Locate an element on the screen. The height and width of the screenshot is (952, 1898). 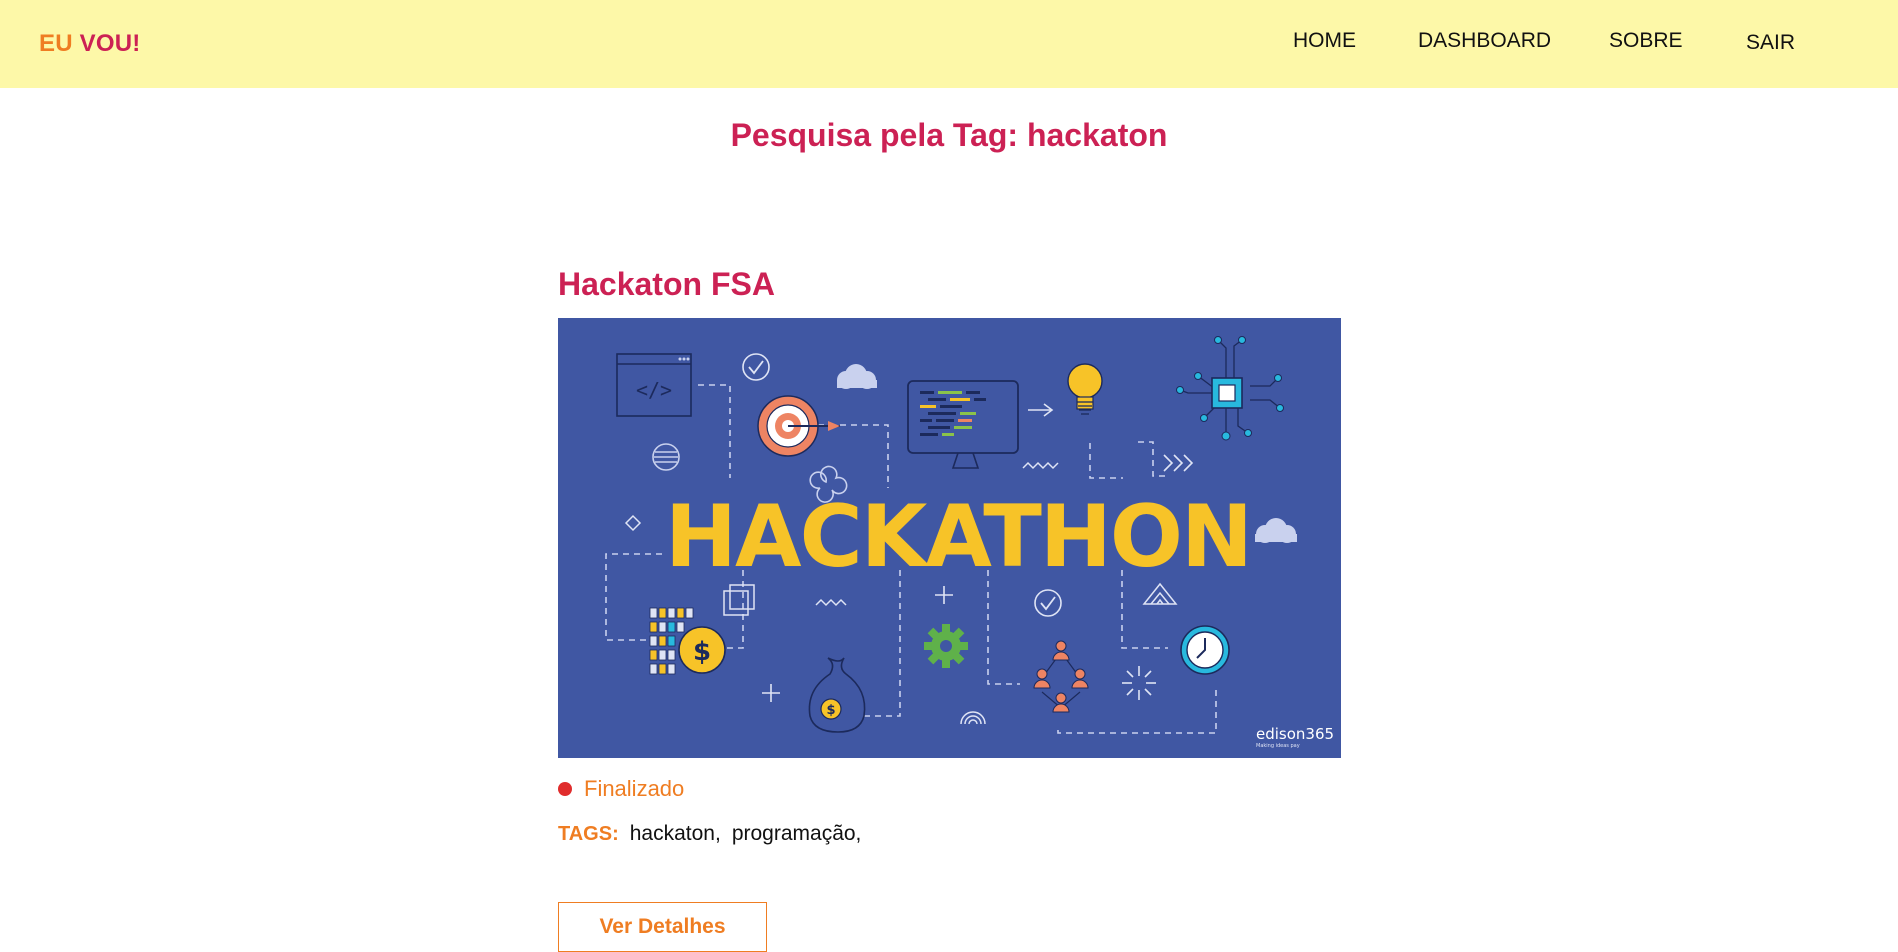
banner-brand-tagline: Making ideas pay is located at coordinates (1278, 746).